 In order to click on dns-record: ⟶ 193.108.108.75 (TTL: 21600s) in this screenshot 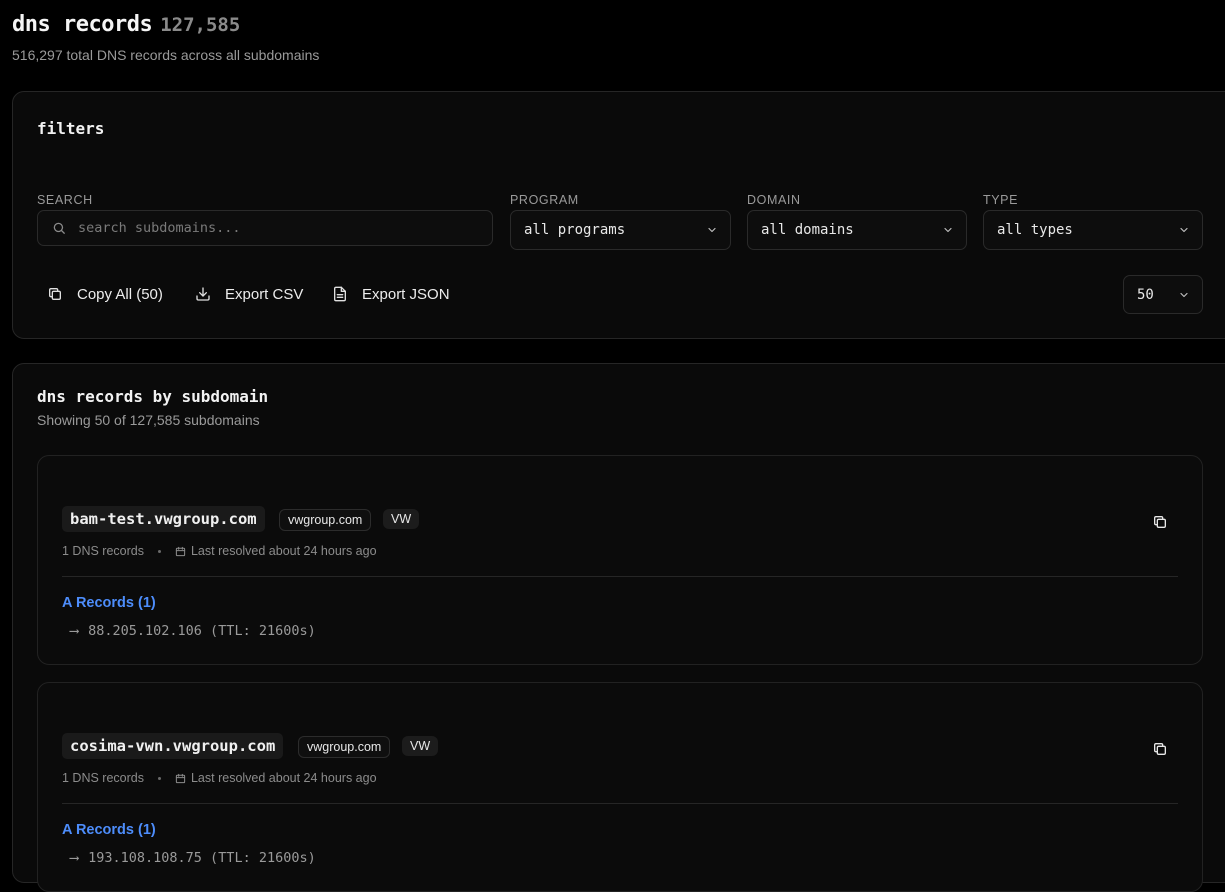, I will do `click(193, 858)`.